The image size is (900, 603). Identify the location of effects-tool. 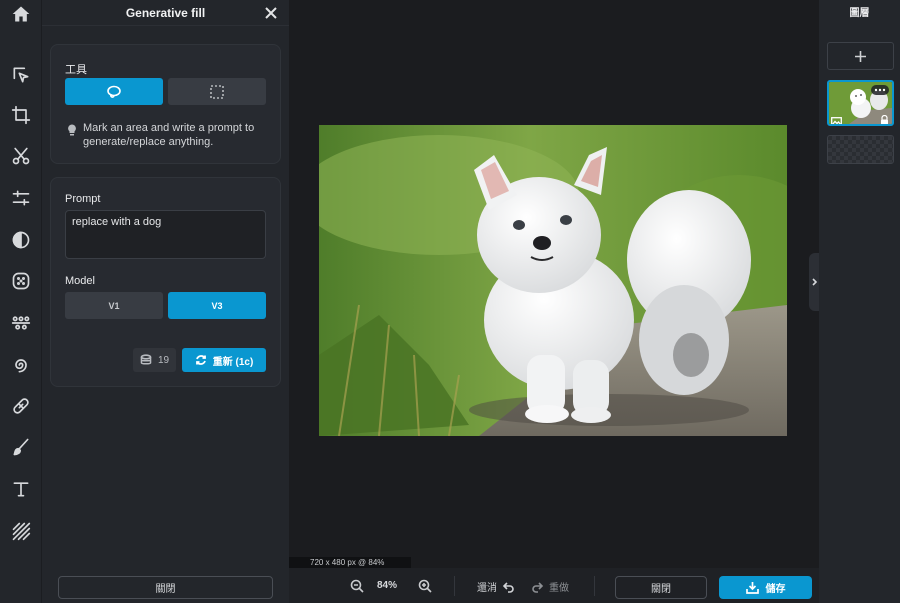
(21, 323).